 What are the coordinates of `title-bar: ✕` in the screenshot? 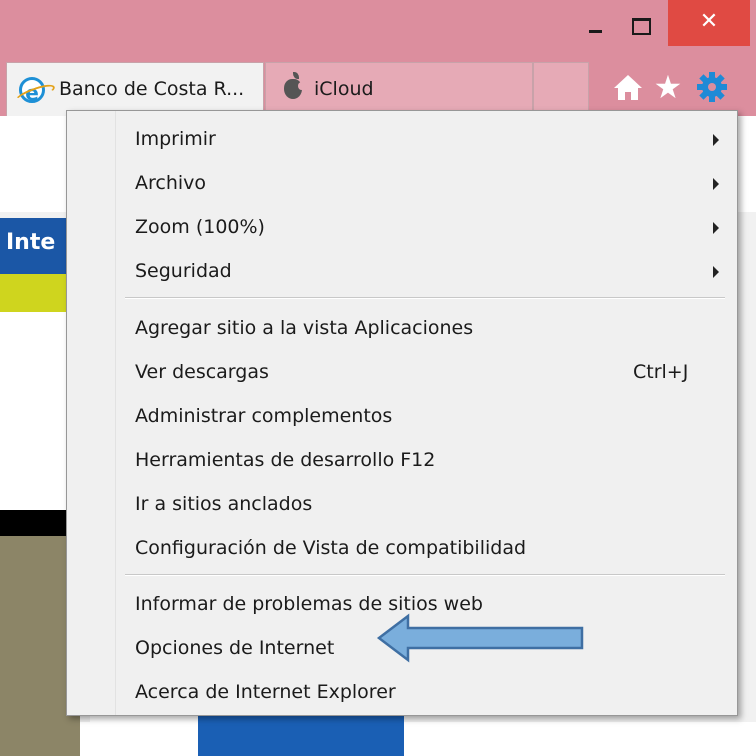 It's located at (378, 29).